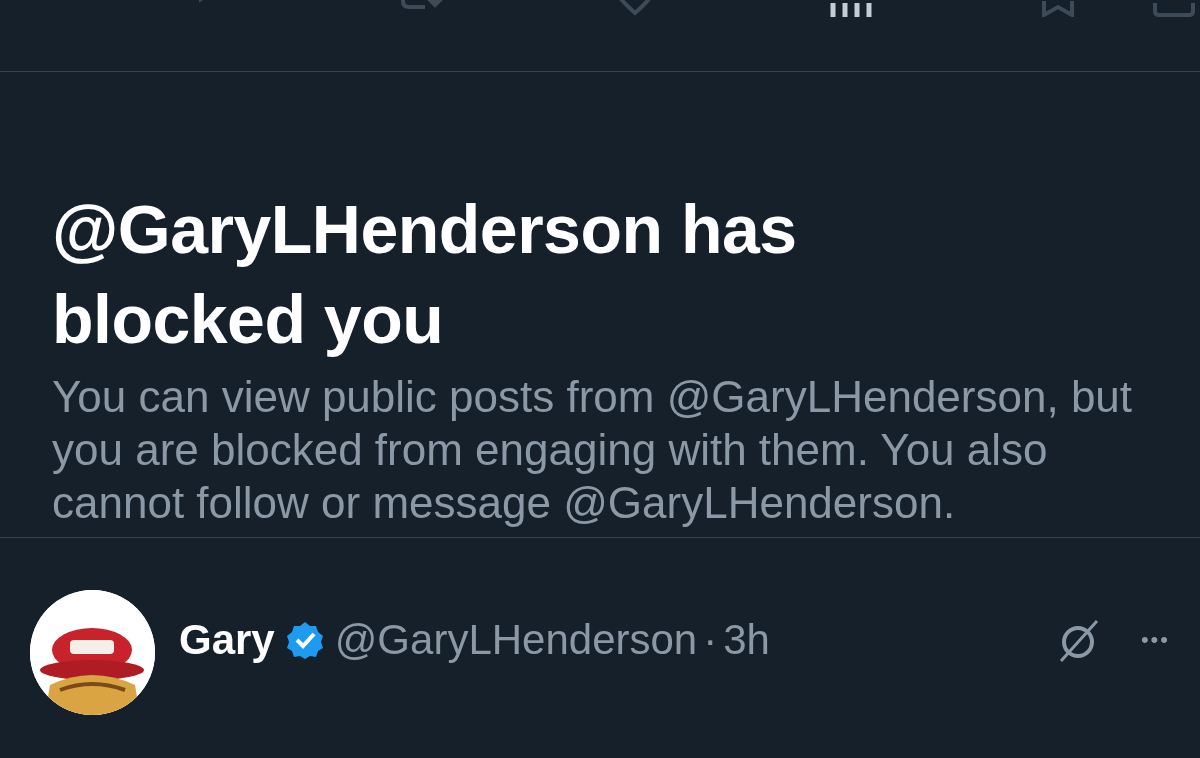  I want to click on author-name: Gary, so click(227, 639).